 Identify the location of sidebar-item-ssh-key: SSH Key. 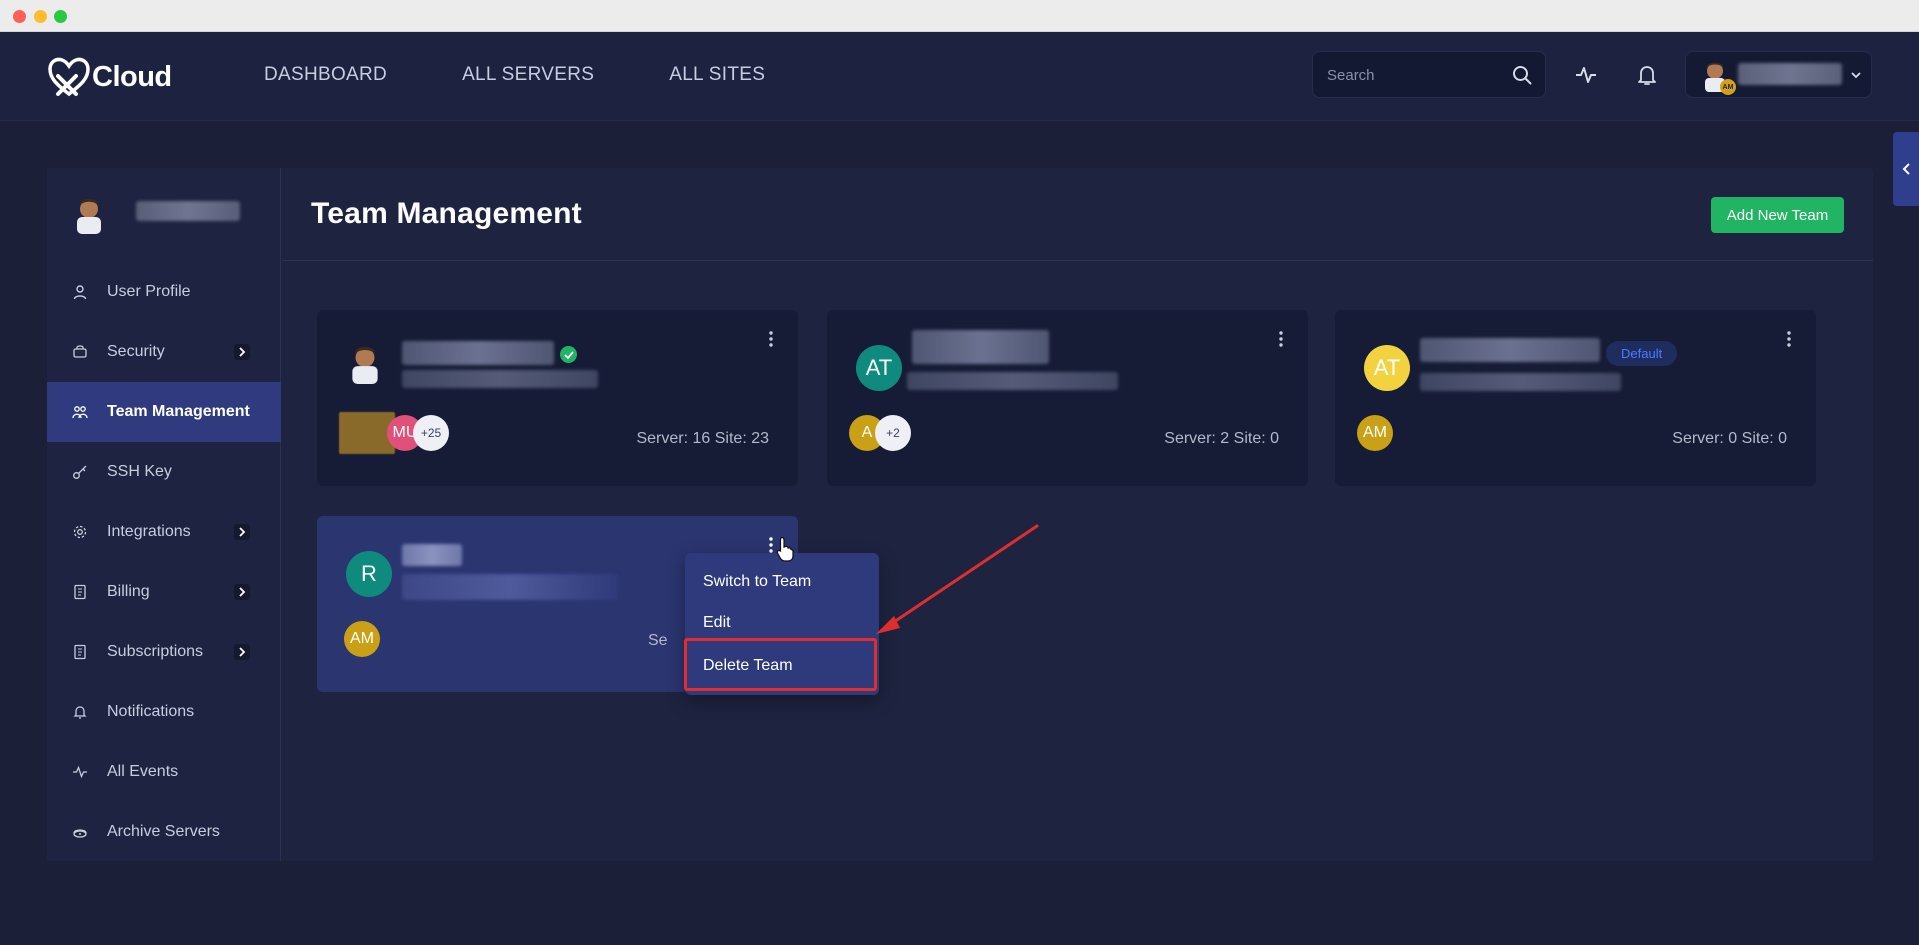
(164, 472).